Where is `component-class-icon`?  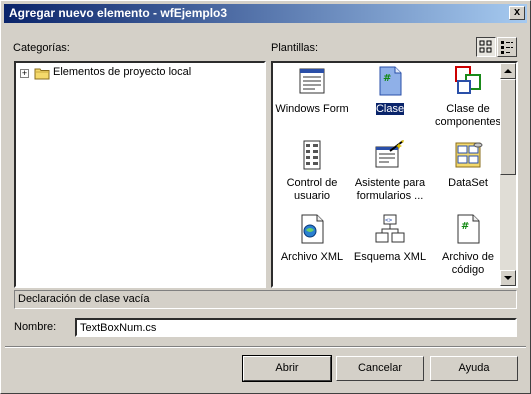
component-class-icon is located at coordinates (468, 80).